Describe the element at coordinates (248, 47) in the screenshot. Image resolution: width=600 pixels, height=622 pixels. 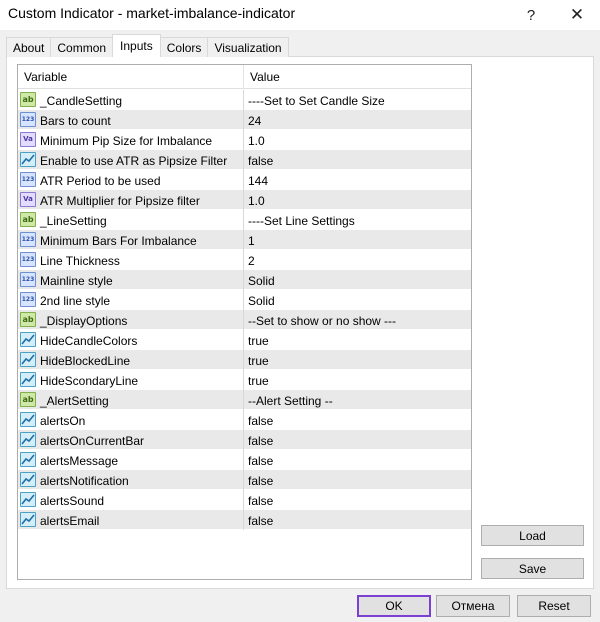
I see `tab-visualization: Visualization` at that location.